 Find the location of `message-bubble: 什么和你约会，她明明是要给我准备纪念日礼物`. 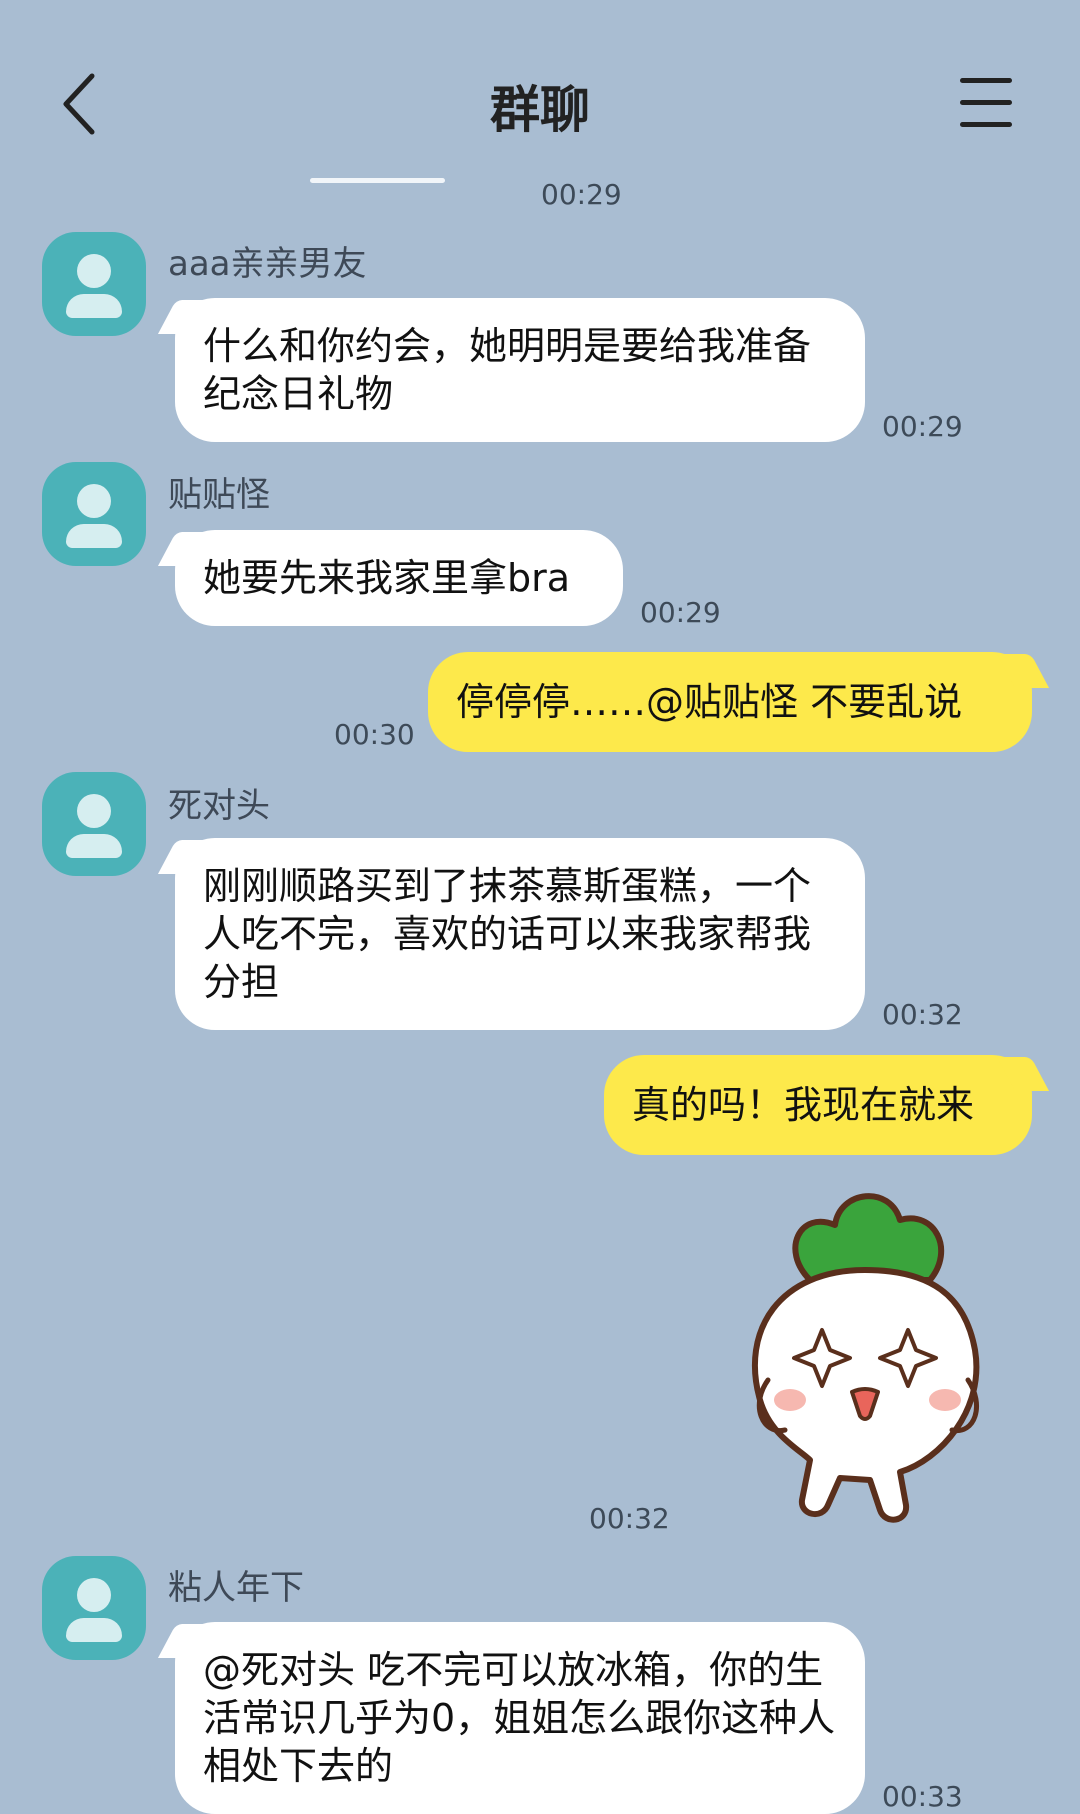

message-bubble: 什么和你约会，她明明是要给我准备纪念日礼物 is located at coordinates (520, 370).